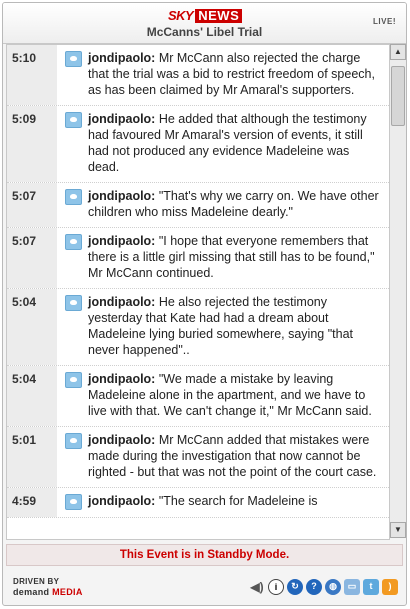 The image size is (410, 609). I want to click on logo-news: NEWS, so click(219, 16).